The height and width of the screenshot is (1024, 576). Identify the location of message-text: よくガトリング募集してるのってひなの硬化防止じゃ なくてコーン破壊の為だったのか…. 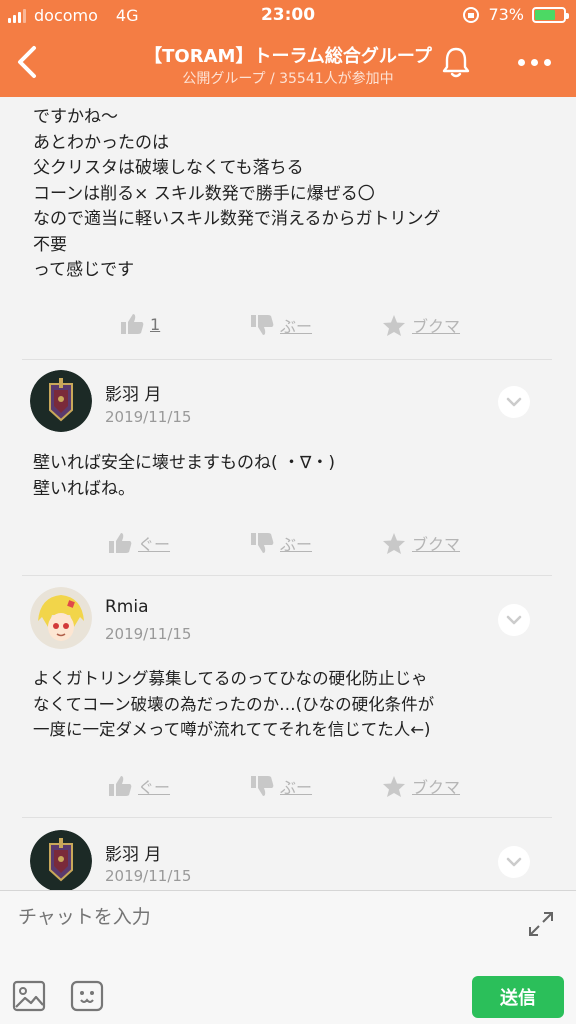
(234, 704).